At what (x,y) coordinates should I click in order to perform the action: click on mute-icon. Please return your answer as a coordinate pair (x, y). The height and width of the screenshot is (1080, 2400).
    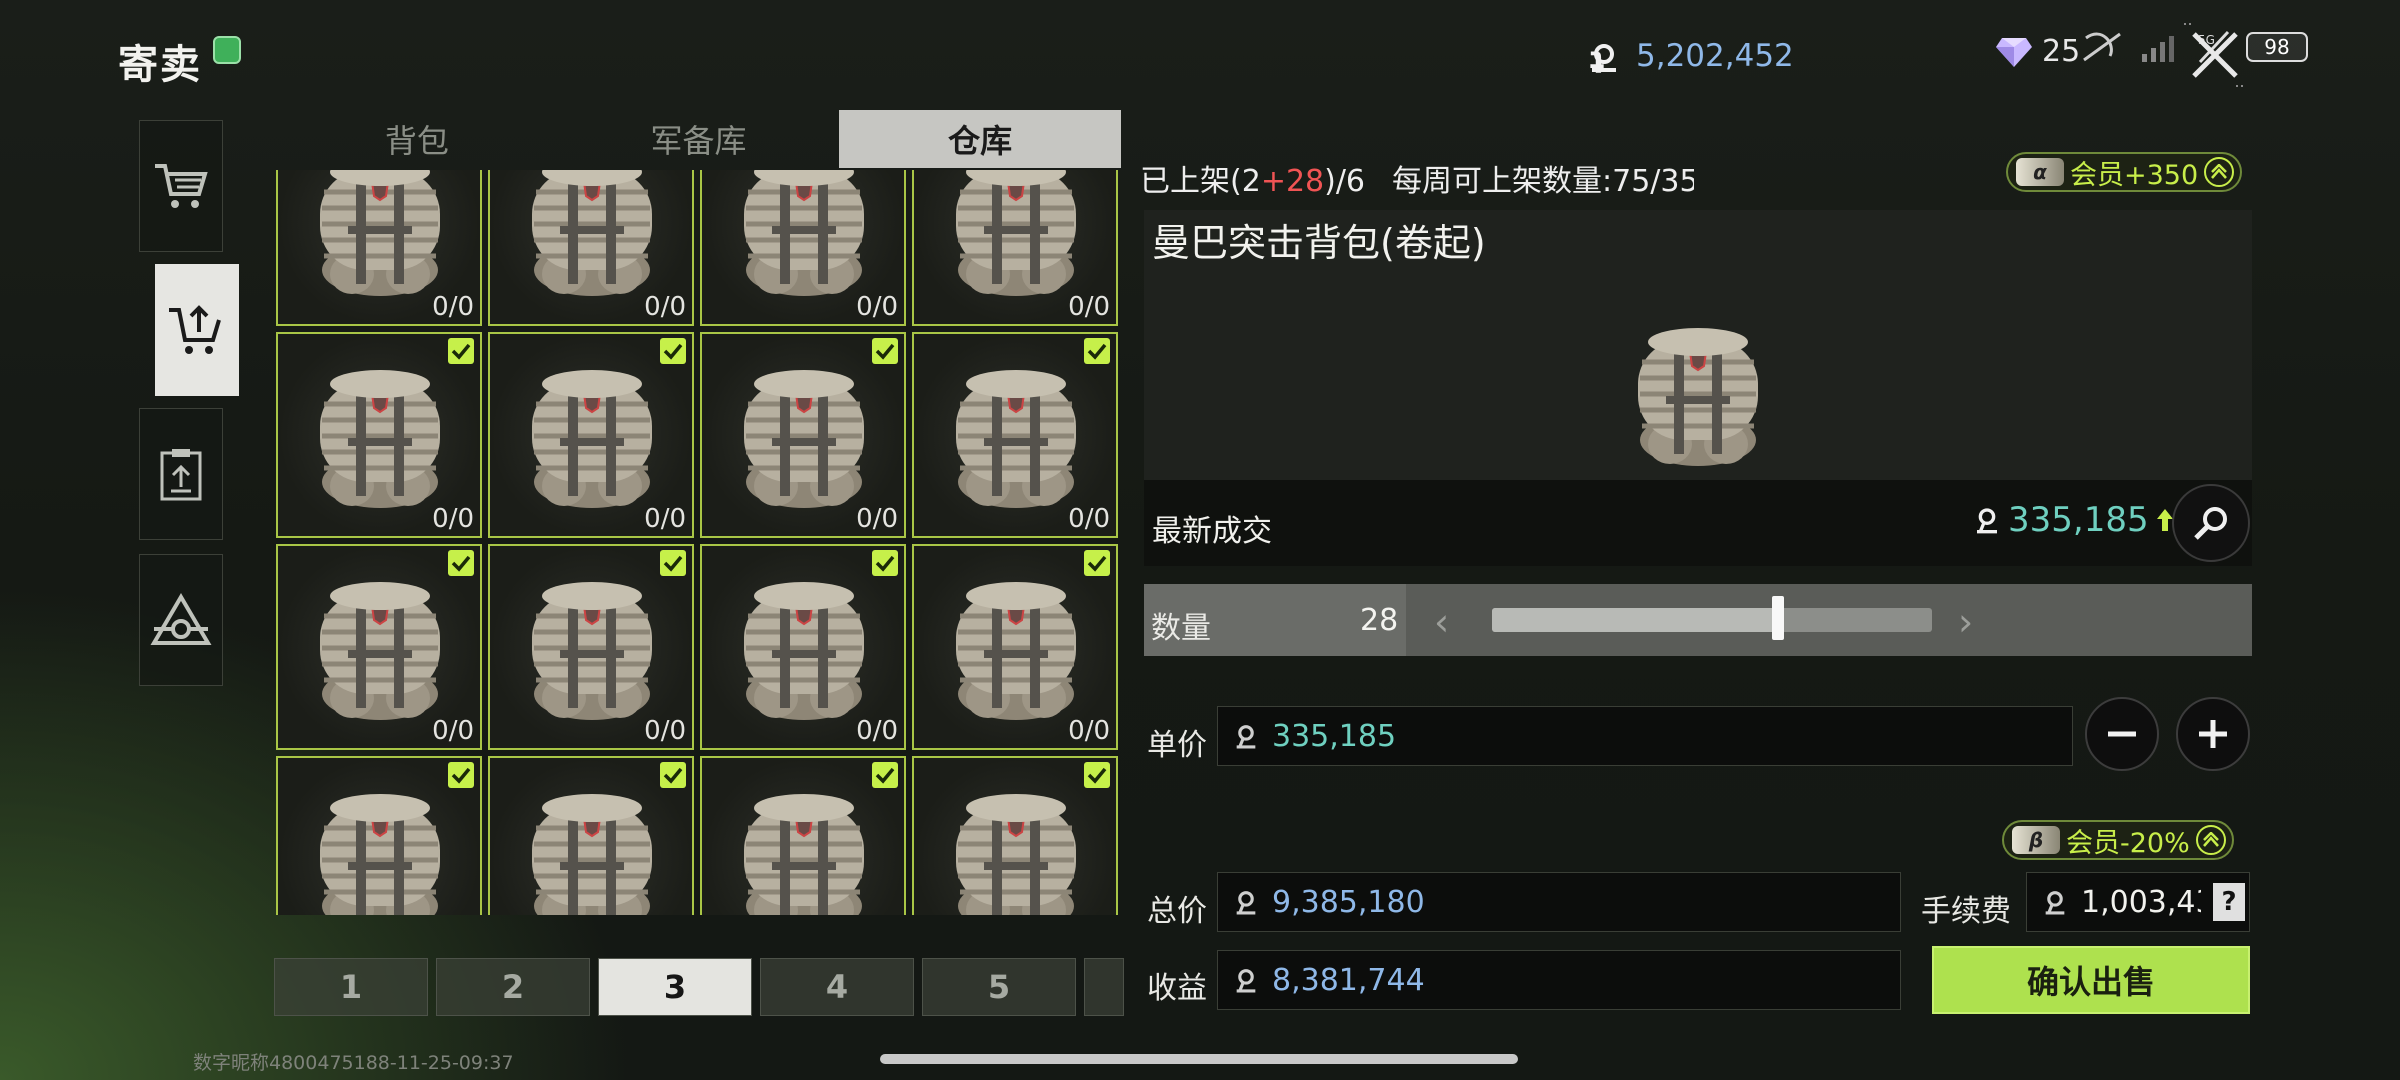
    Looking at the image, I should click on (2102, 47).